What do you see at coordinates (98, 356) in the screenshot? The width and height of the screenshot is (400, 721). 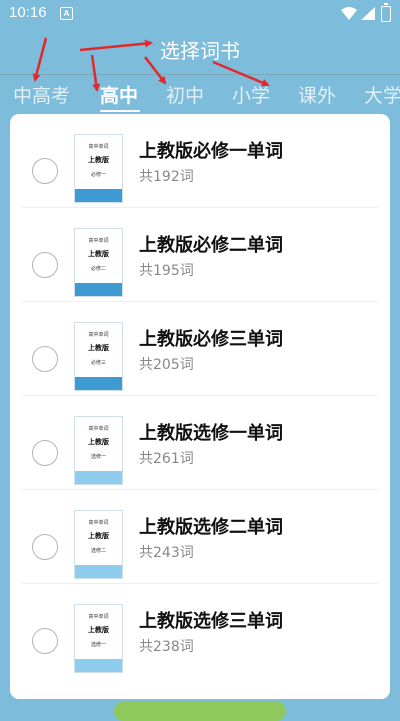 I see `book-cover: 高中单词 上教版 必修三` at bounding box center [98, 356].